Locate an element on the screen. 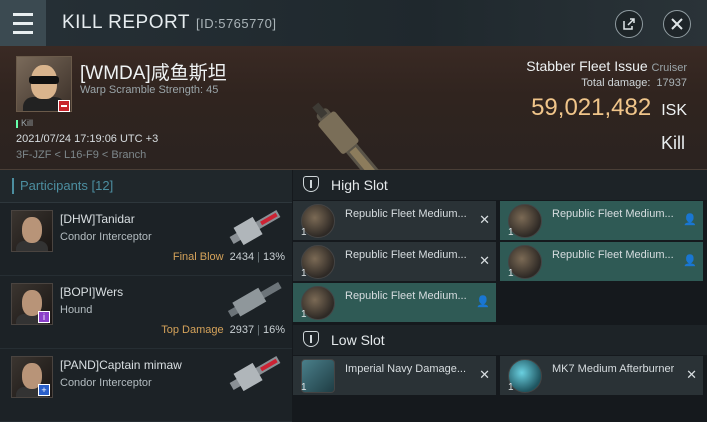 The image size is (707, 422). participant-damage-percent: 13% is located at coordinates (273, 257).